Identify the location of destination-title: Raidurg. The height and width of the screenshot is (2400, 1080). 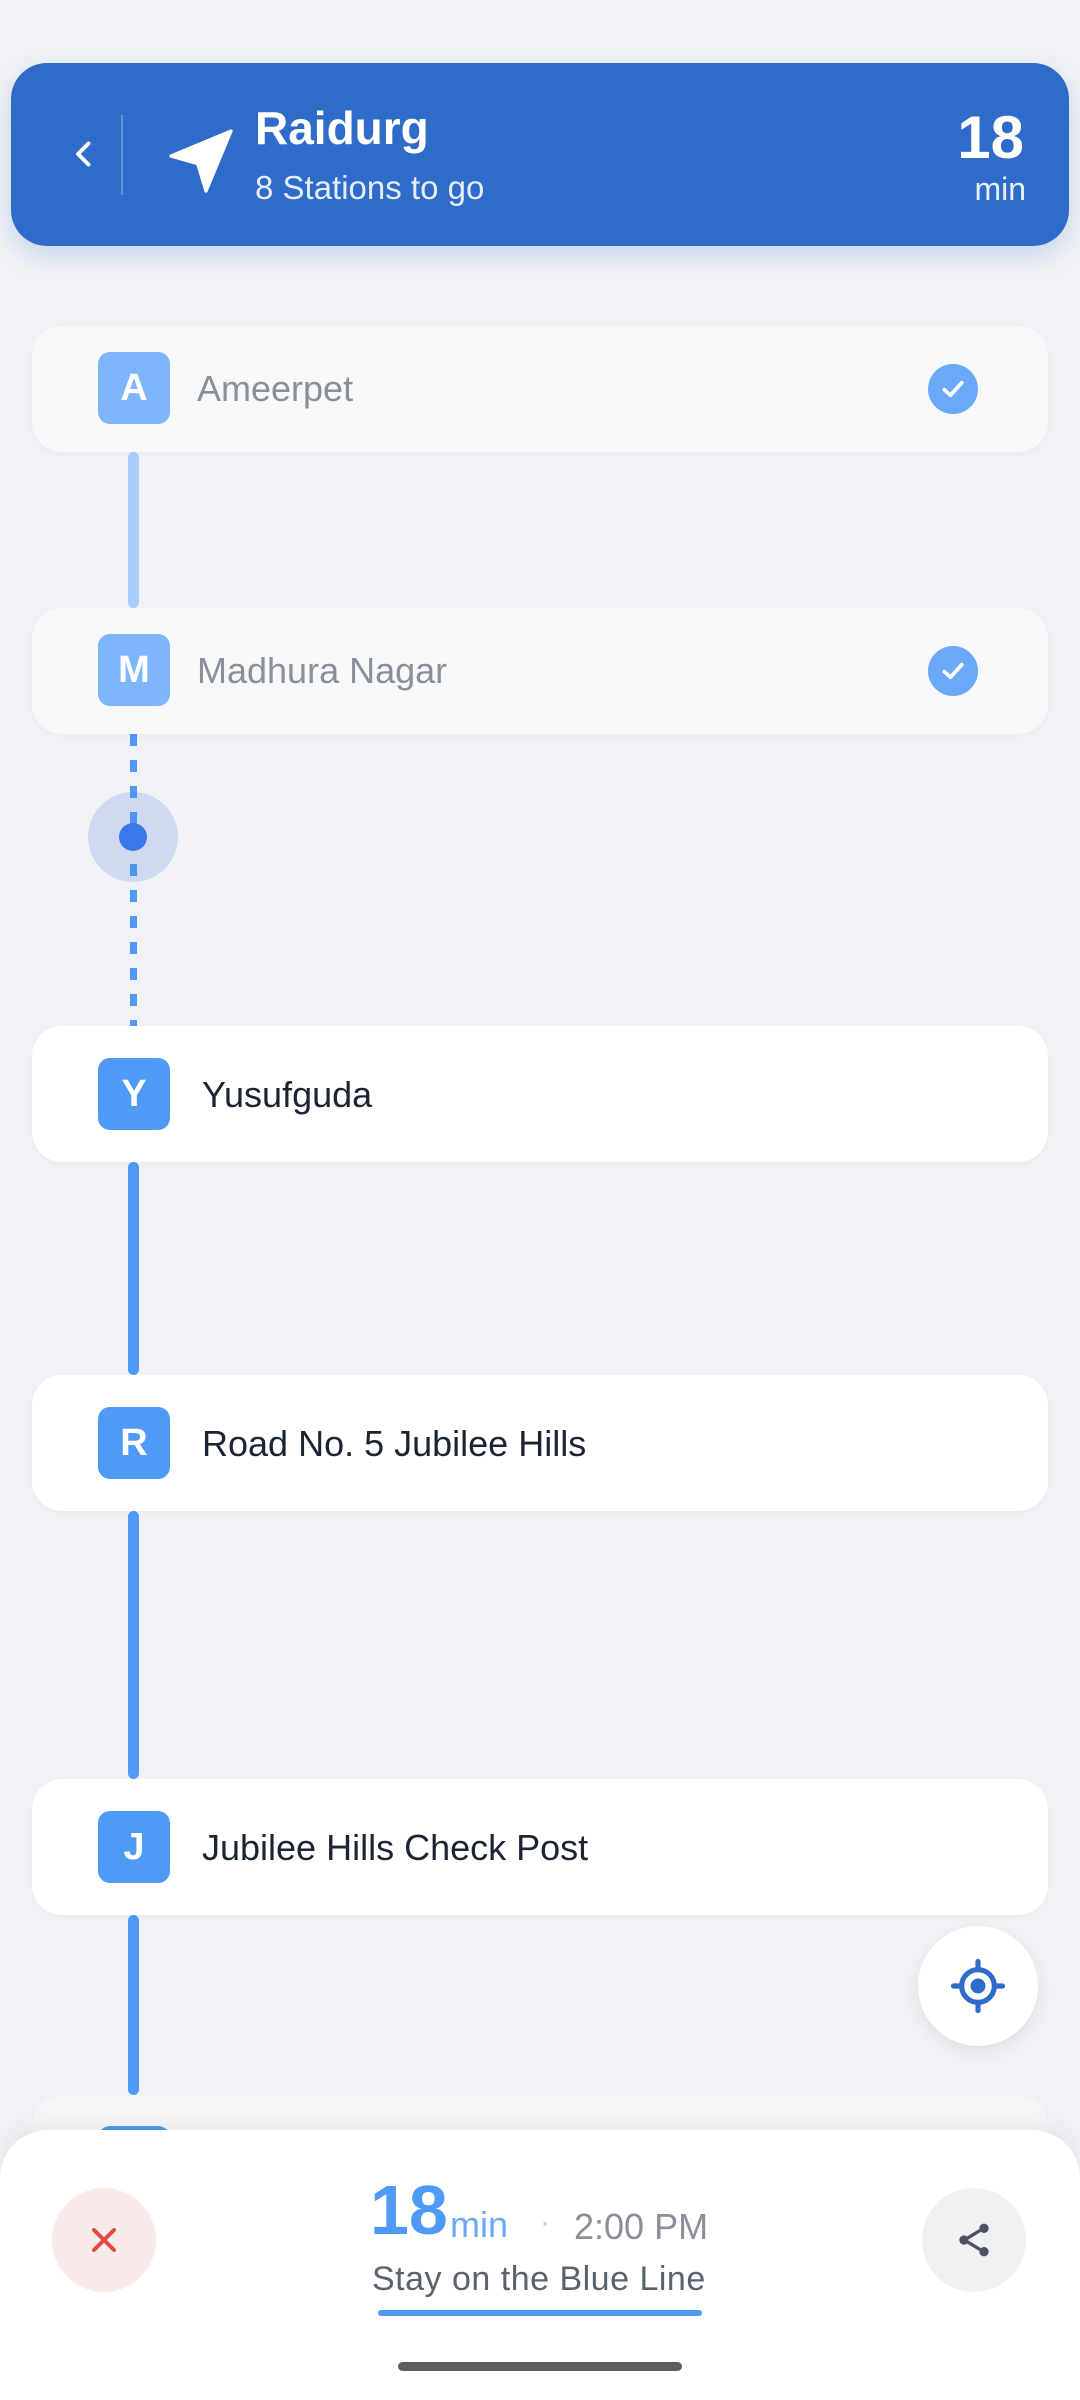
(342, 128).